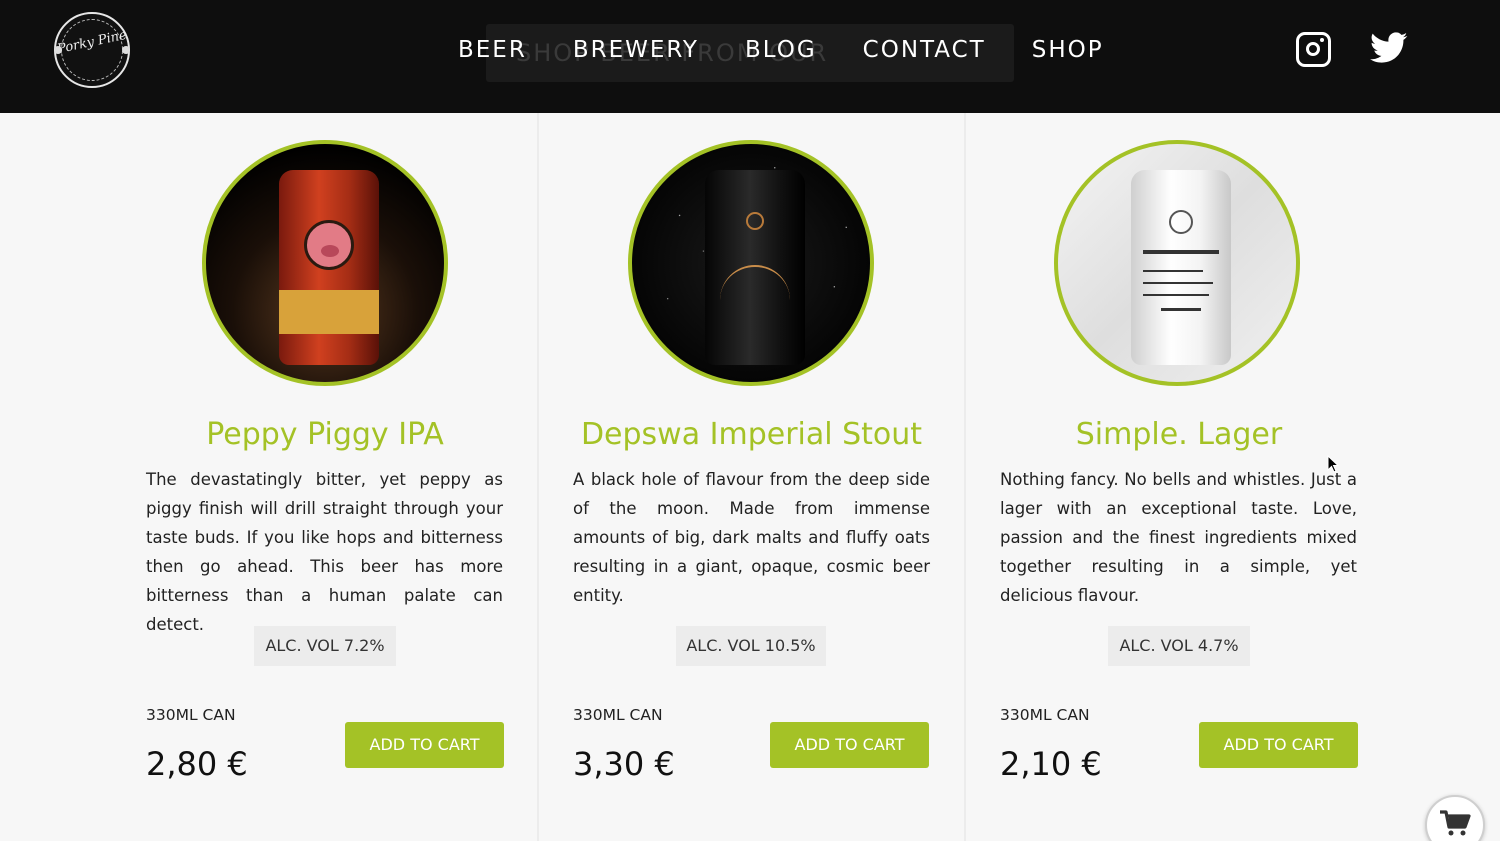 This screenshot has width=1500, height=841. I want to click on nav-contact: CONTACT, so click(924, 50).